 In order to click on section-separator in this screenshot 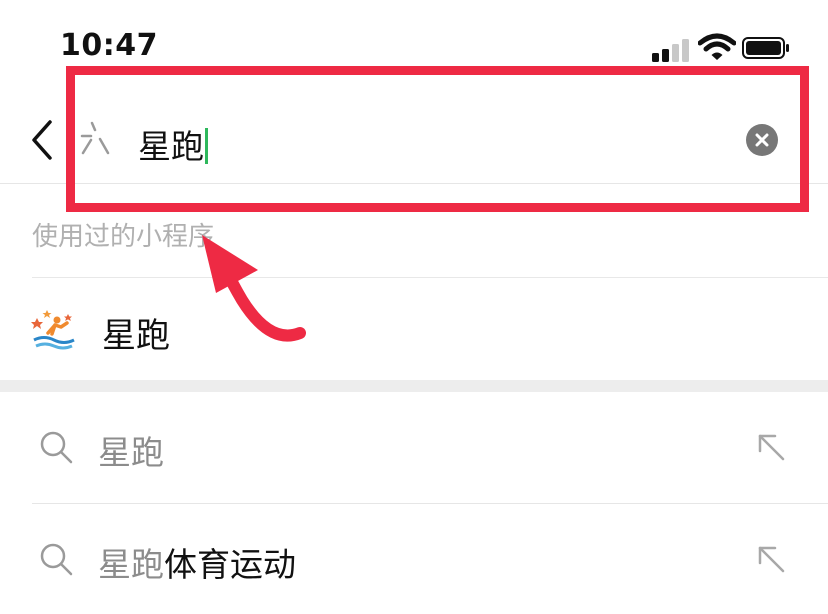, I will do `click(414, 386)`.